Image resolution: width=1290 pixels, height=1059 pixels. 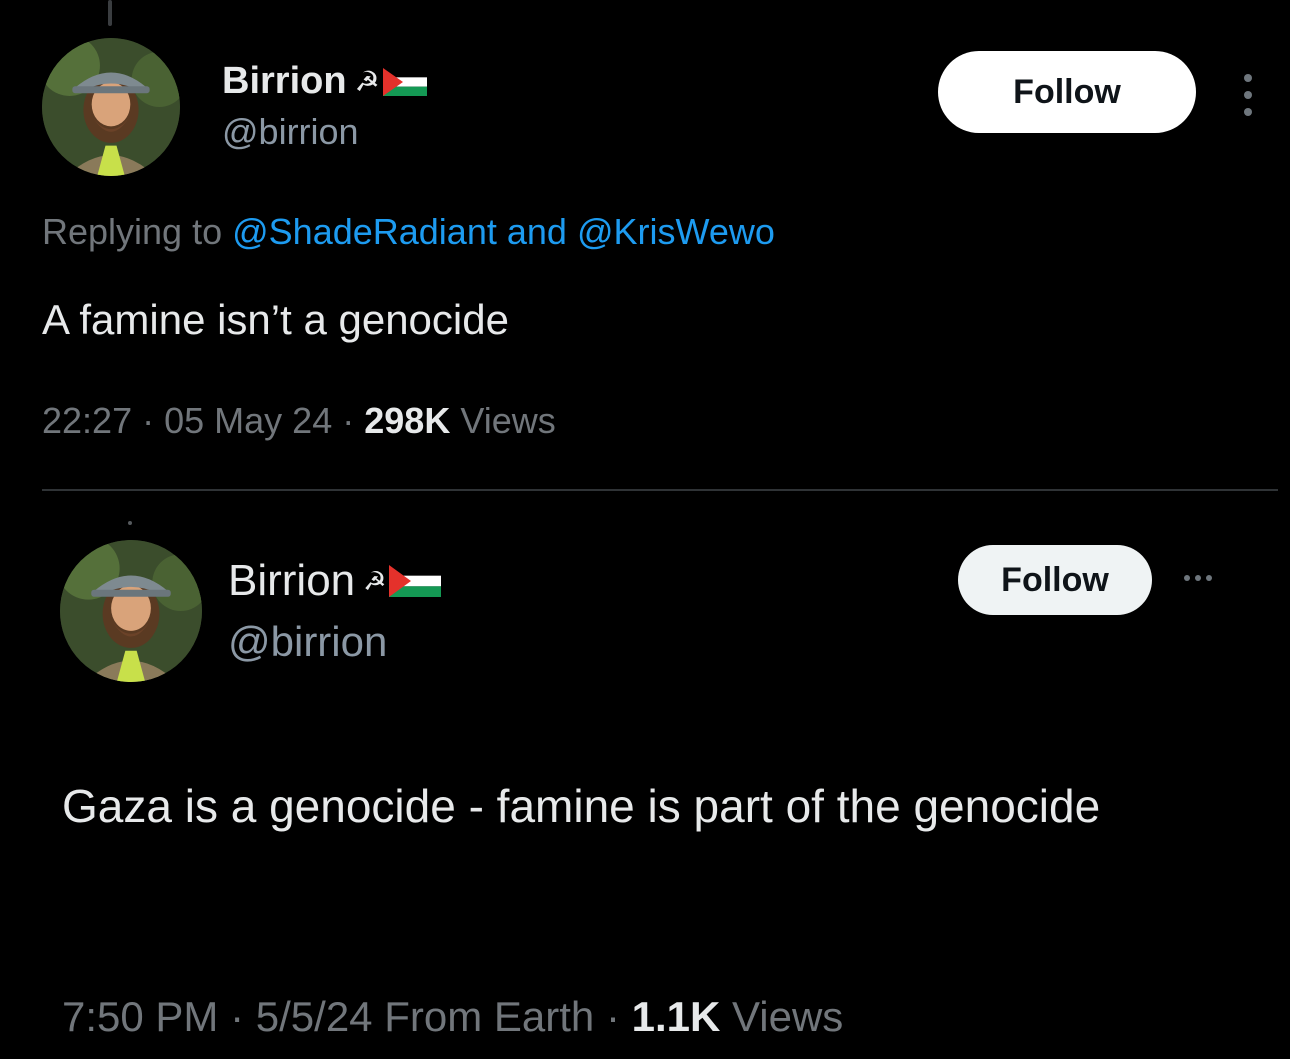 I want to click on replying-prefix: Replying to, so click(x=132, y=231).